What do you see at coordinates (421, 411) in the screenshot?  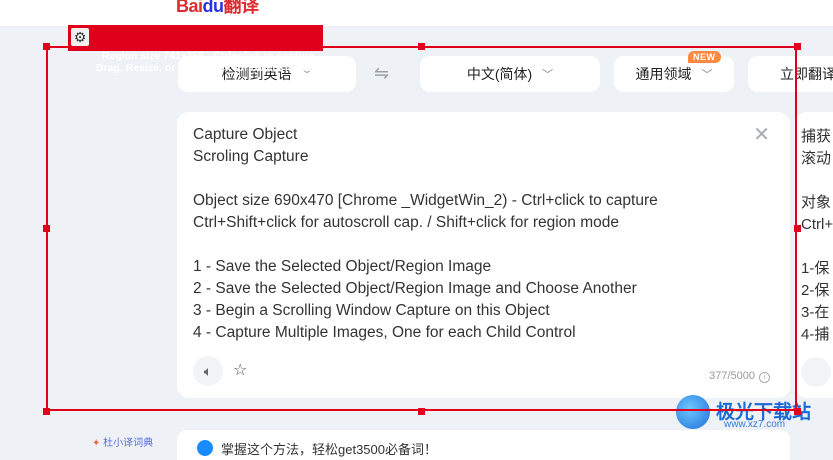 I see `resize-handle-b` at bounding box center [421, 411].